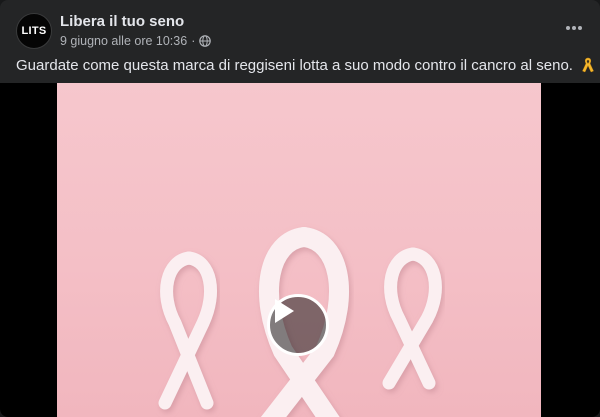 The height and width of the screenshot is (417, 600). Describe the element at coordinates (284, 311) in the screenshot. I see `play-icon` at that location.